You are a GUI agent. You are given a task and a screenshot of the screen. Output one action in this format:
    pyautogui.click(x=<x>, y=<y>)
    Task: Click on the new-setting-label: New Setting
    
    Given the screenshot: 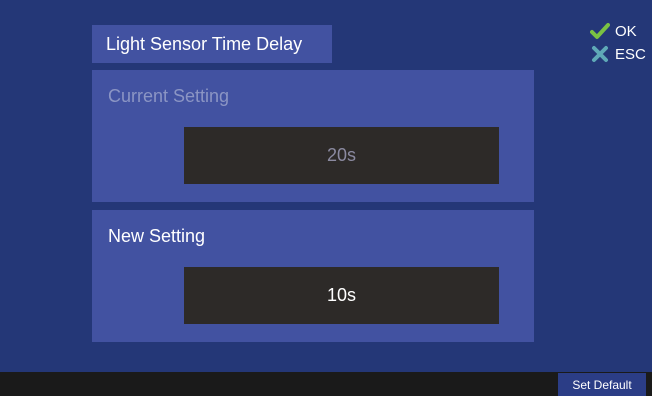 What is the action you would take?
    pyautogui.click(x=157, y=236)
    